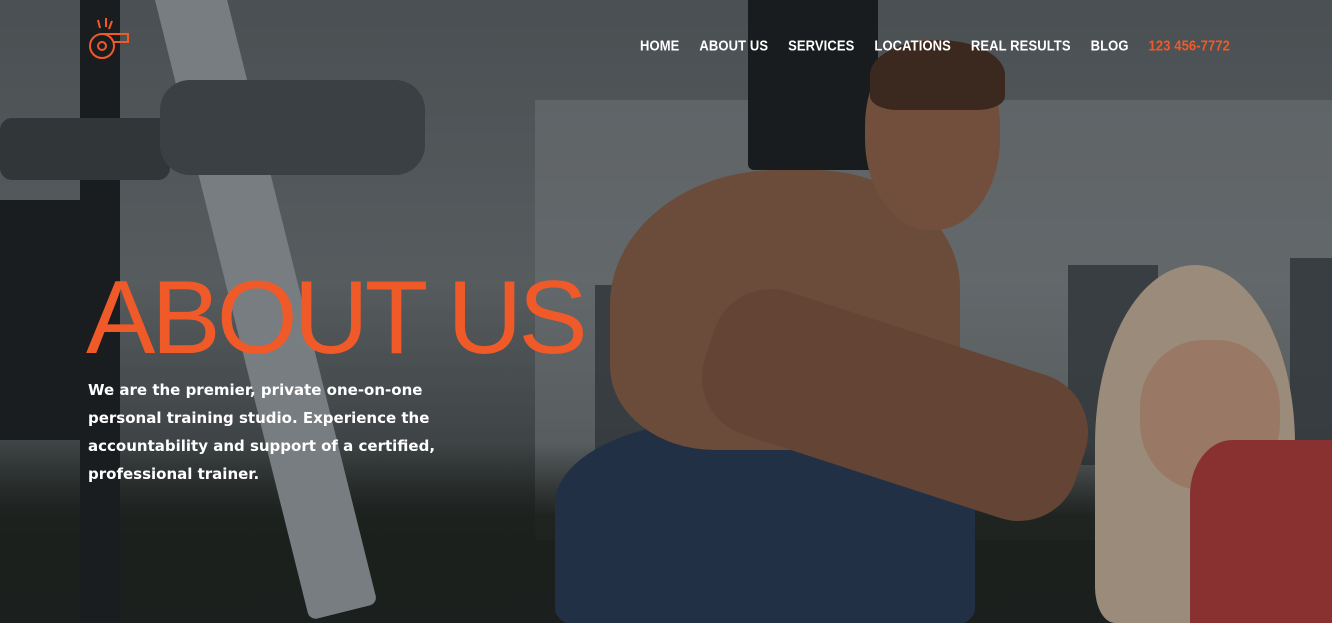 This screenshot has width=1332, height=623. Describe the element at coordinates (1189, 45) in the screenshot. I see `nav-phone-link: 123 456-7772` at that location.